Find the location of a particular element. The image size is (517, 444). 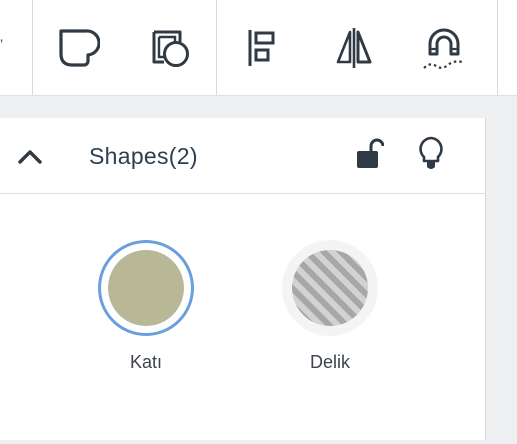

truncated-text: ’ is located at coordinates (2, 44).